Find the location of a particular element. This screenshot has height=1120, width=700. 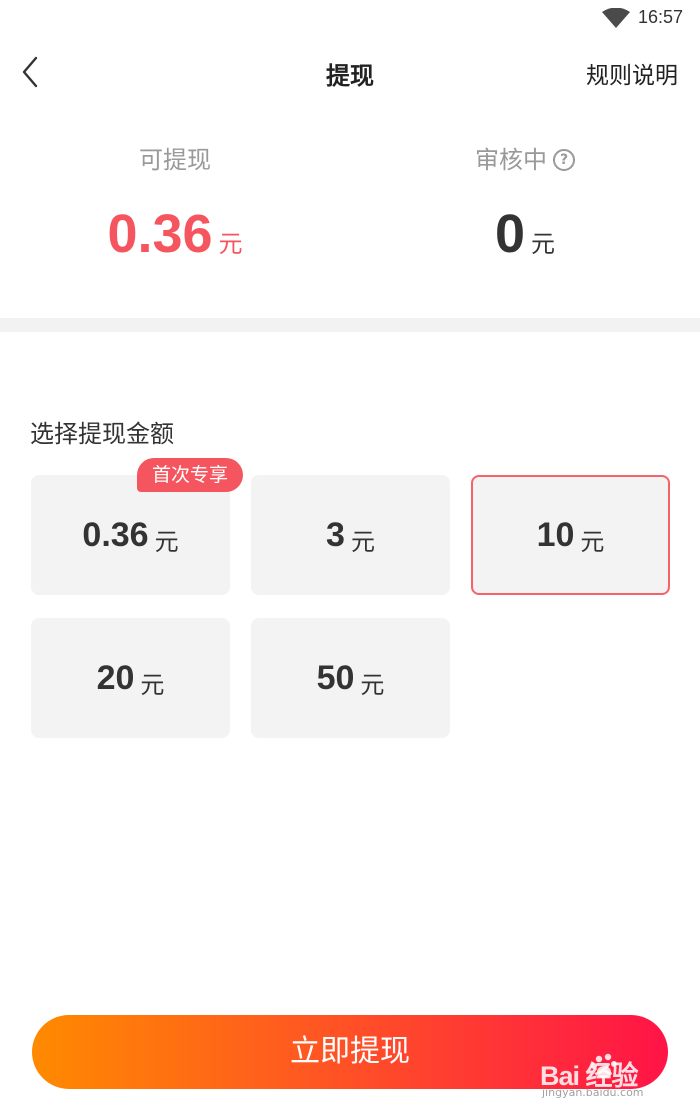

pending-label-text: 审核中 is located at coordinates (511, 160).